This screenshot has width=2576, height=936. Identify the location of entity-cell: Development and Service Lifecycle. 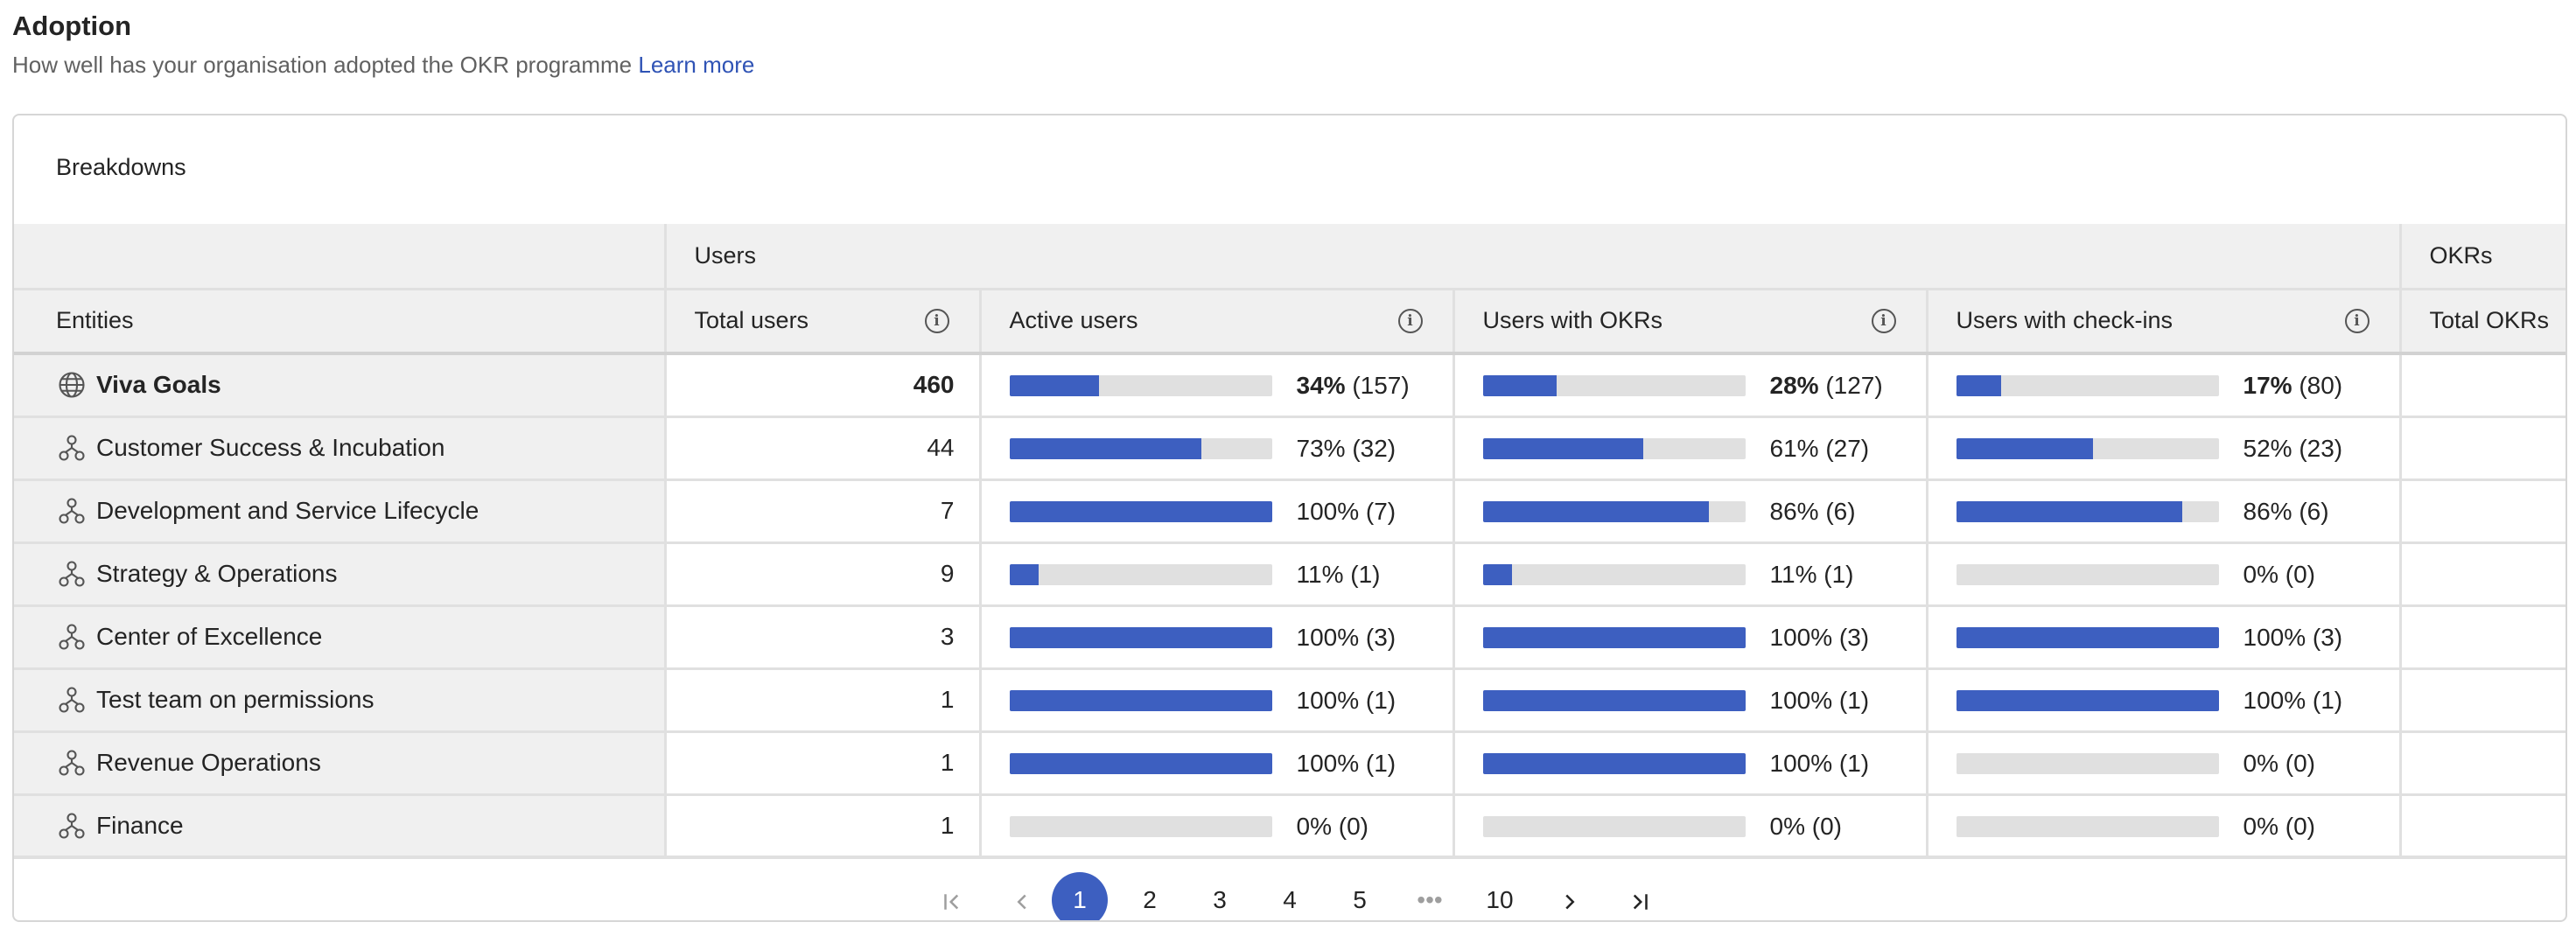
(340, 511).